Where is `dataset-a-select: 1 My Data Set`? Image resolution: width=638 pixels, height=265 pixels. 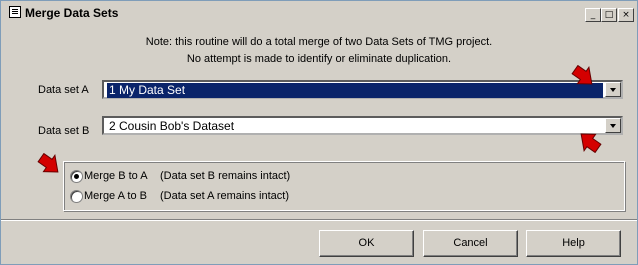 dataset-a-select: 1 My Data Set is located at coordinates (362, 89).